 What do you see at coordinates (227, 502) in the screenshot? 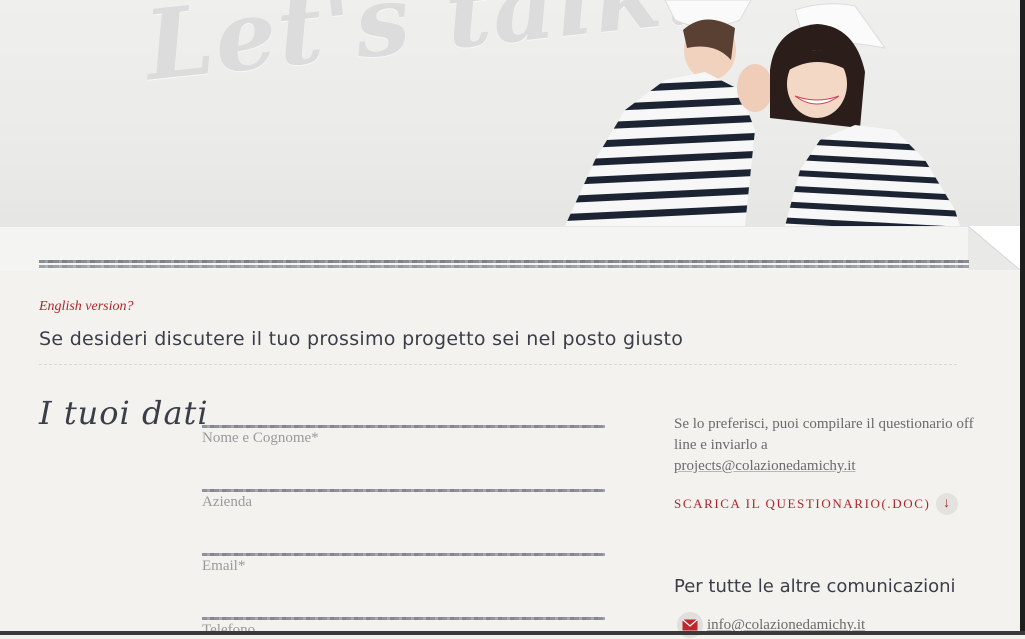
I see `field-label: Azienda` at bounding box center [227, 502].